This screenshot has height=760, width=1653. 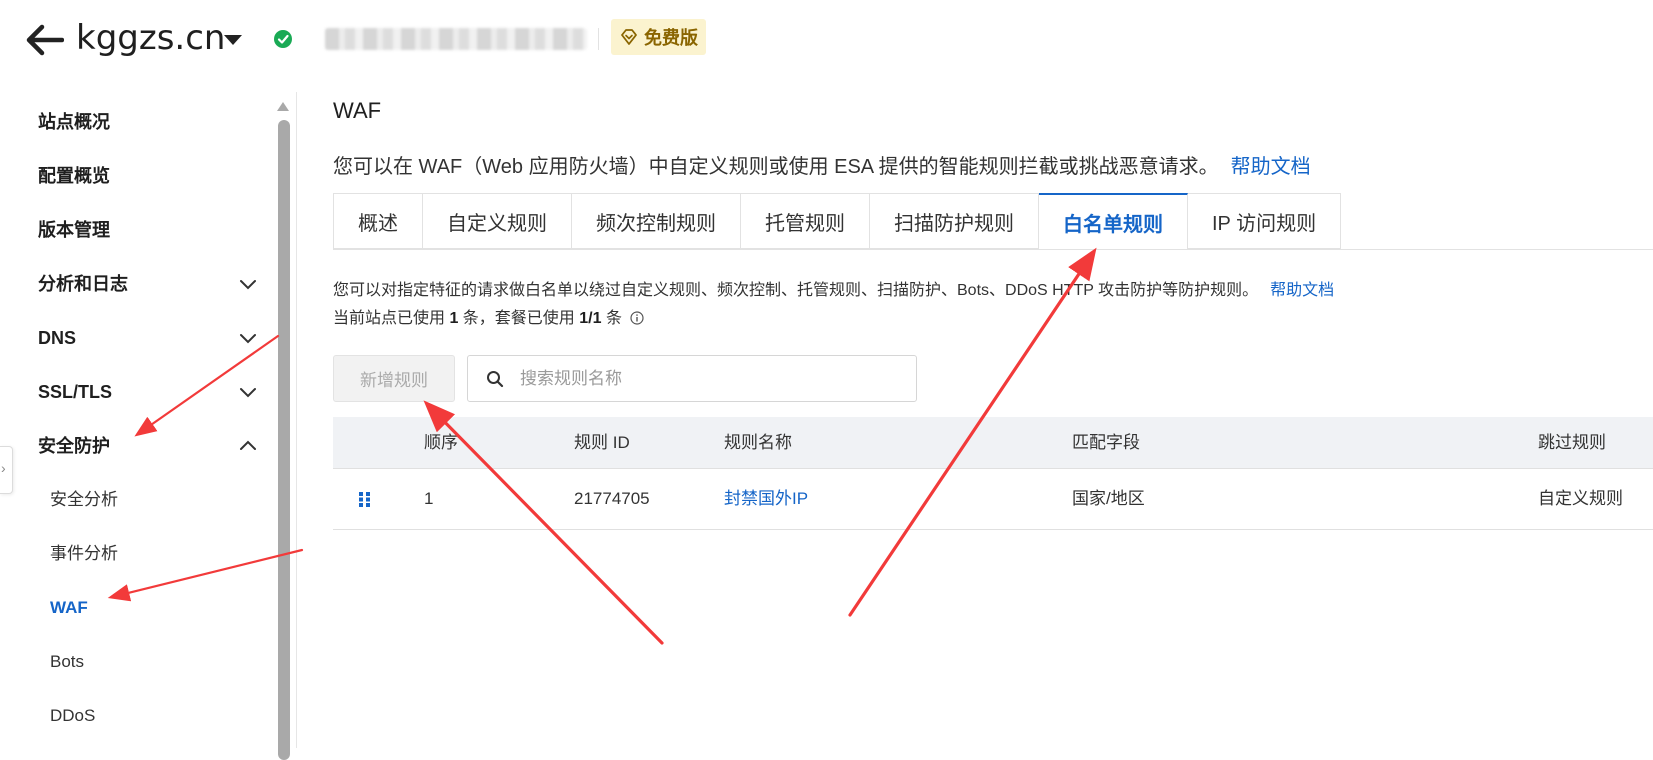 I want to click on sidebar-subitem-security-analysis: 安全分析, so click(x=84, y=500).